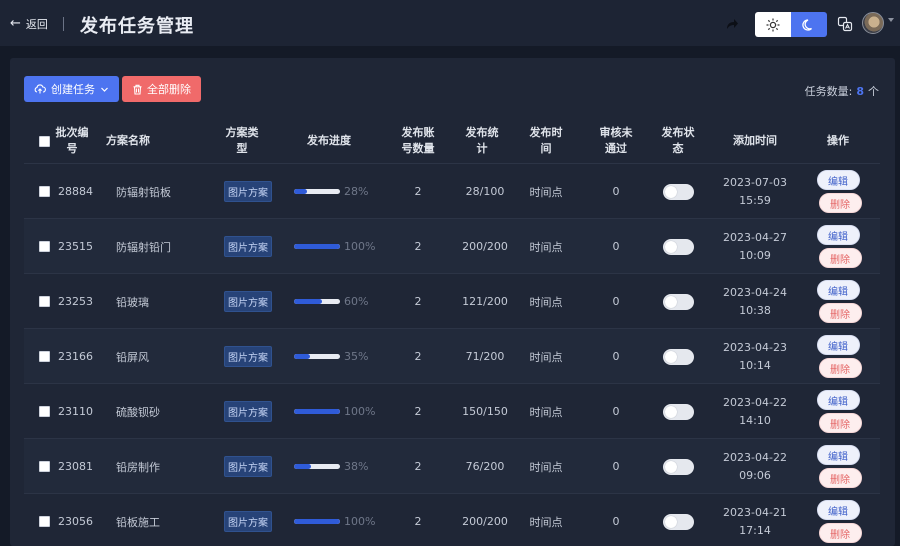 This screenshot has height=546, width=900. What do you see at coordinates (755, 466) in the screenshot?
I see `added-time: 2023-04-22 09:06` at bounding box center [755, 466].